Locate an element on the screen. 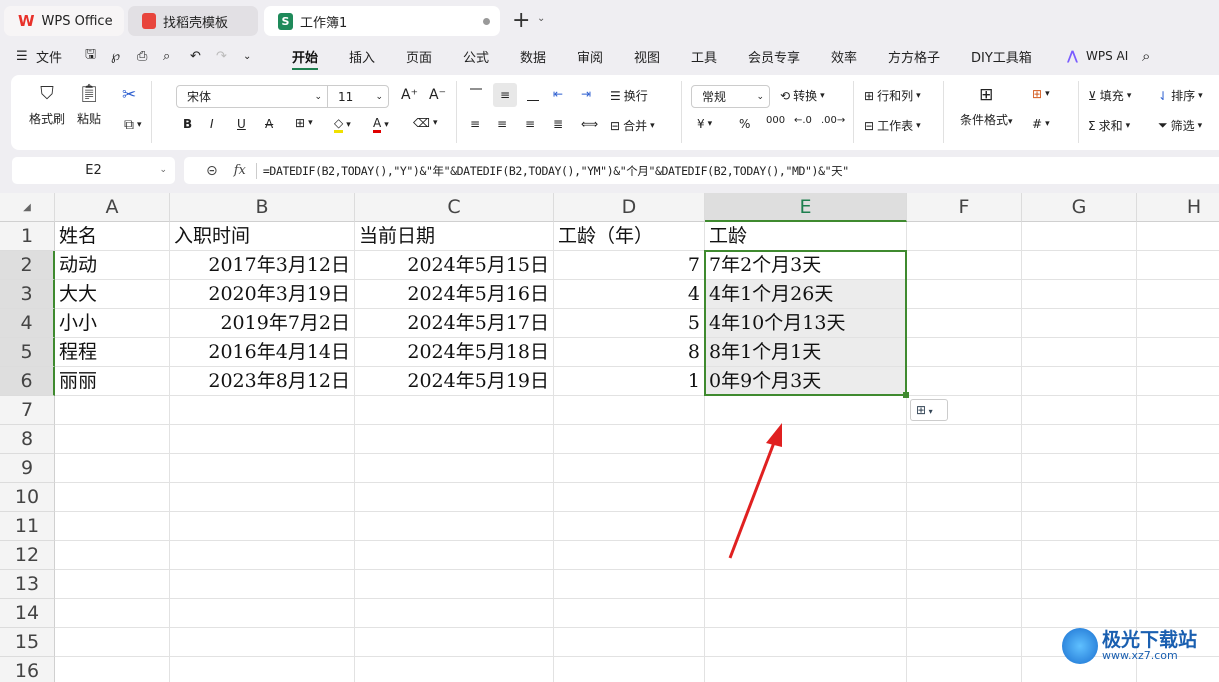  annotation-arrow is located at coordinates (755, 491).